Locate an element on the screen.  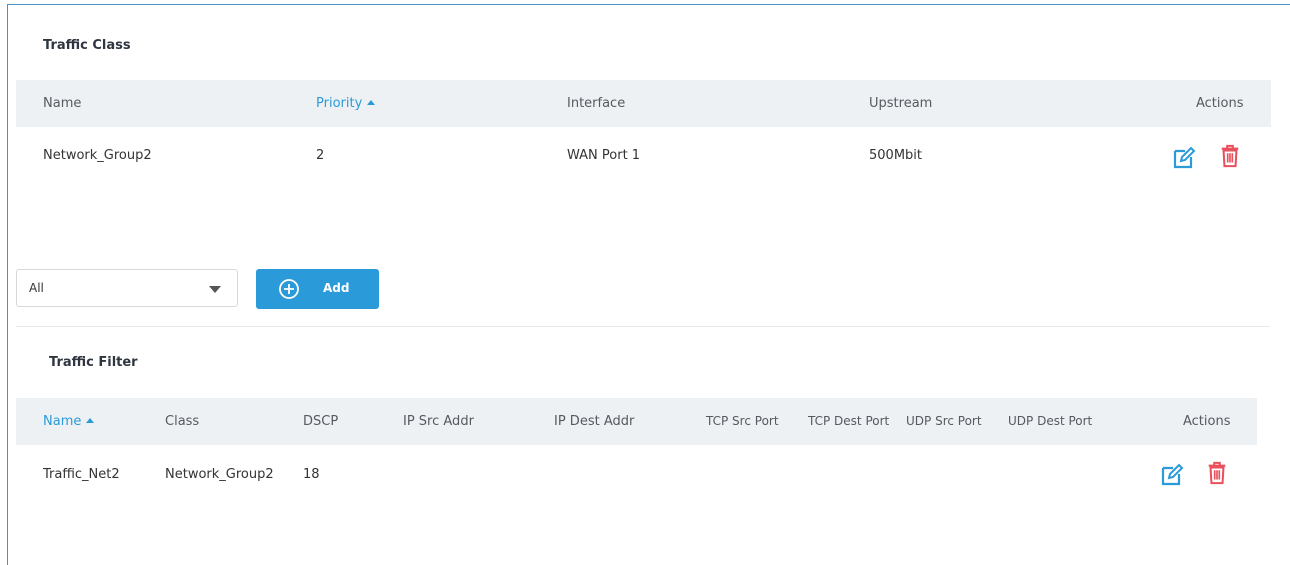
col-ip-dest-addr: IP Dest Addr is located at coordinates (594, 421).